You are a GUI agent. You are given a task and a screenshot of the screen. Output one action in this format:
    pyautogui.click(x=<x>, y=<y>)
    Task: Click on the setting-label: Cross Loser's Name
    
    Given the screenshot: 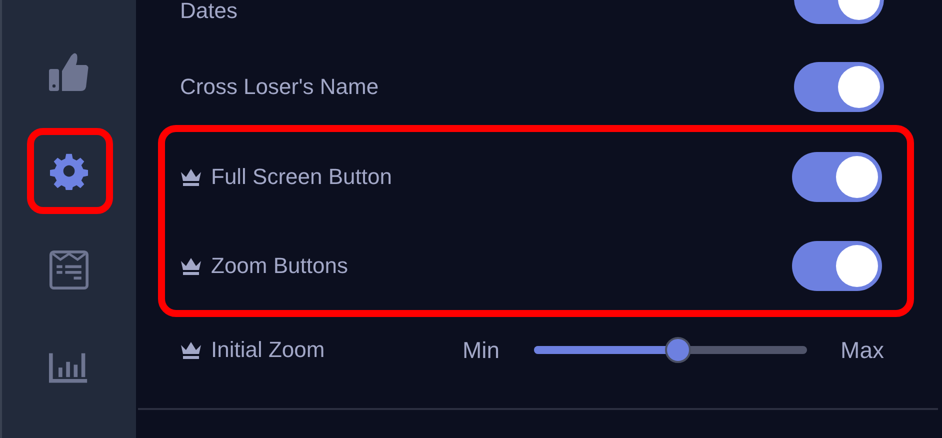 What is the action you would take?
    pyautogui.click(x=279, y=87)
    